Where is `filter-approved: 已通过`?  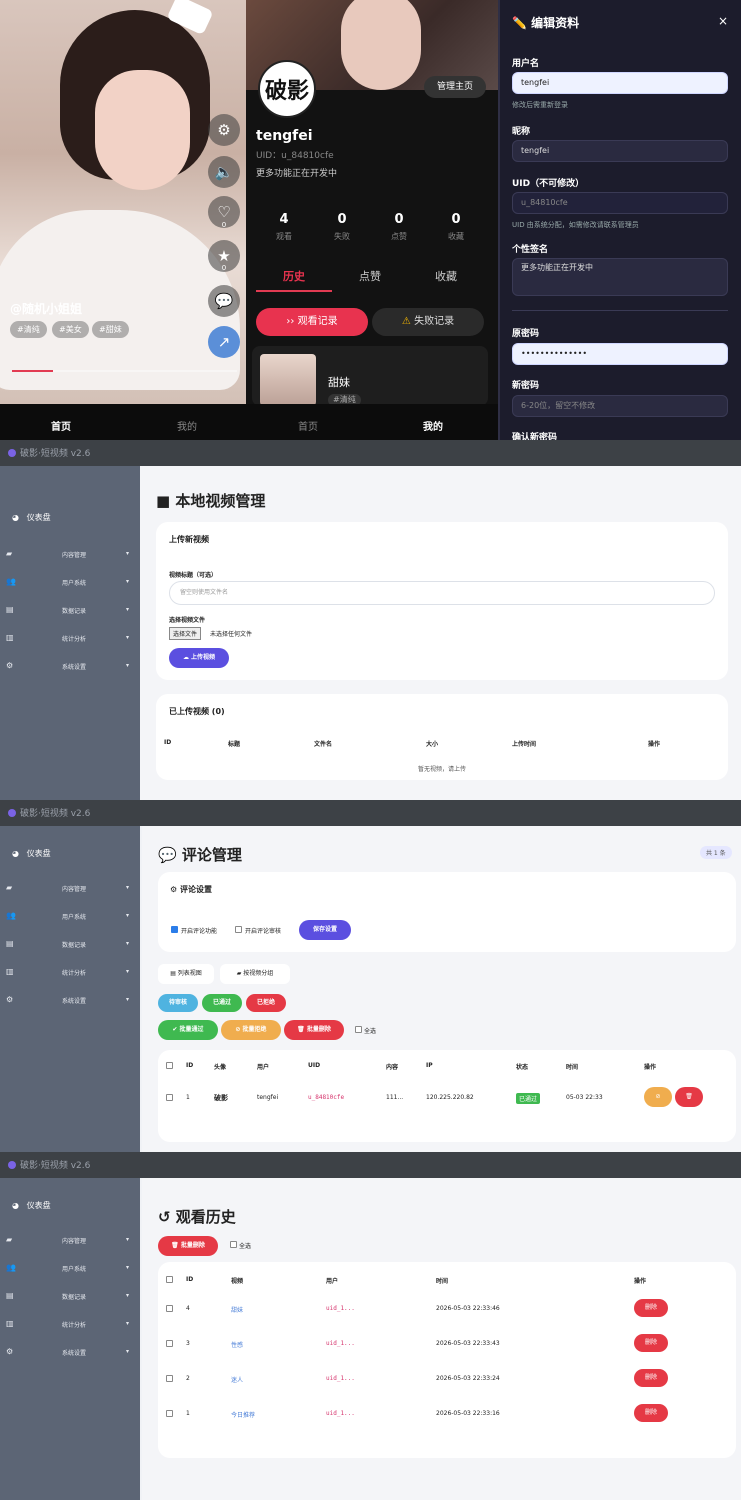
filter-approved: 已通过 is located at coordinates (222, 1003).